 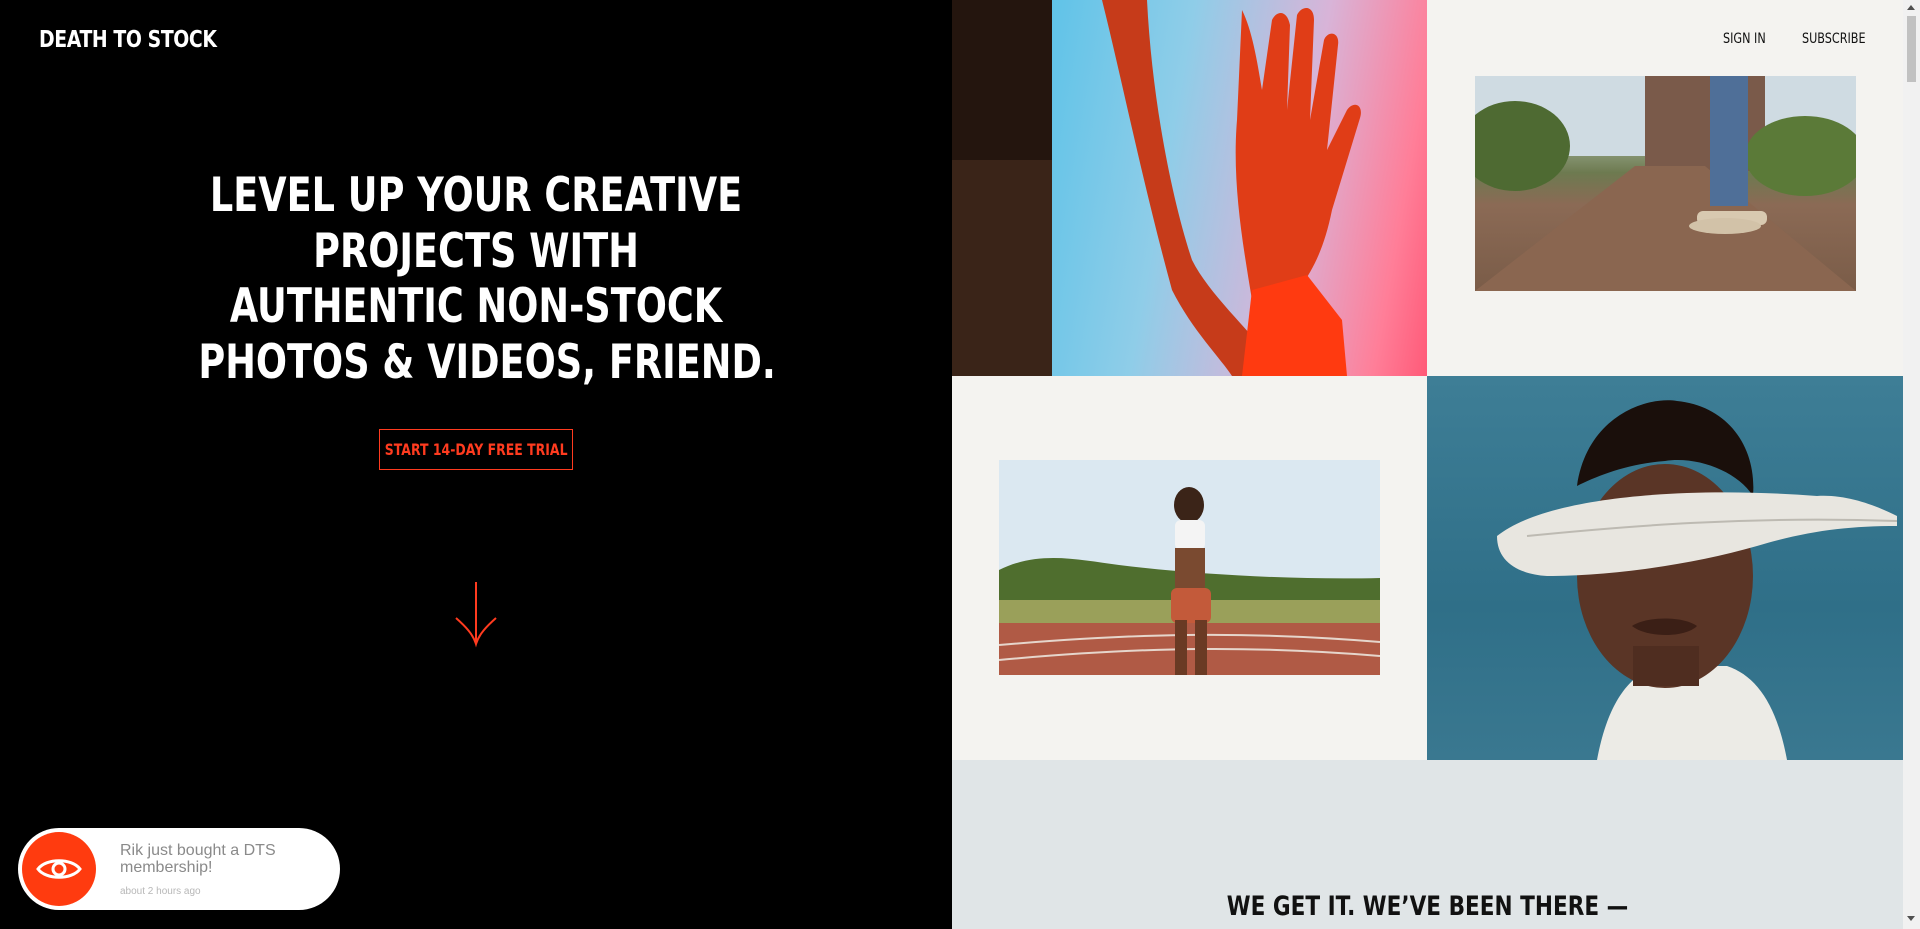 I want to click on notification-time: about 2 hours ago, so click(x=160, y=891).